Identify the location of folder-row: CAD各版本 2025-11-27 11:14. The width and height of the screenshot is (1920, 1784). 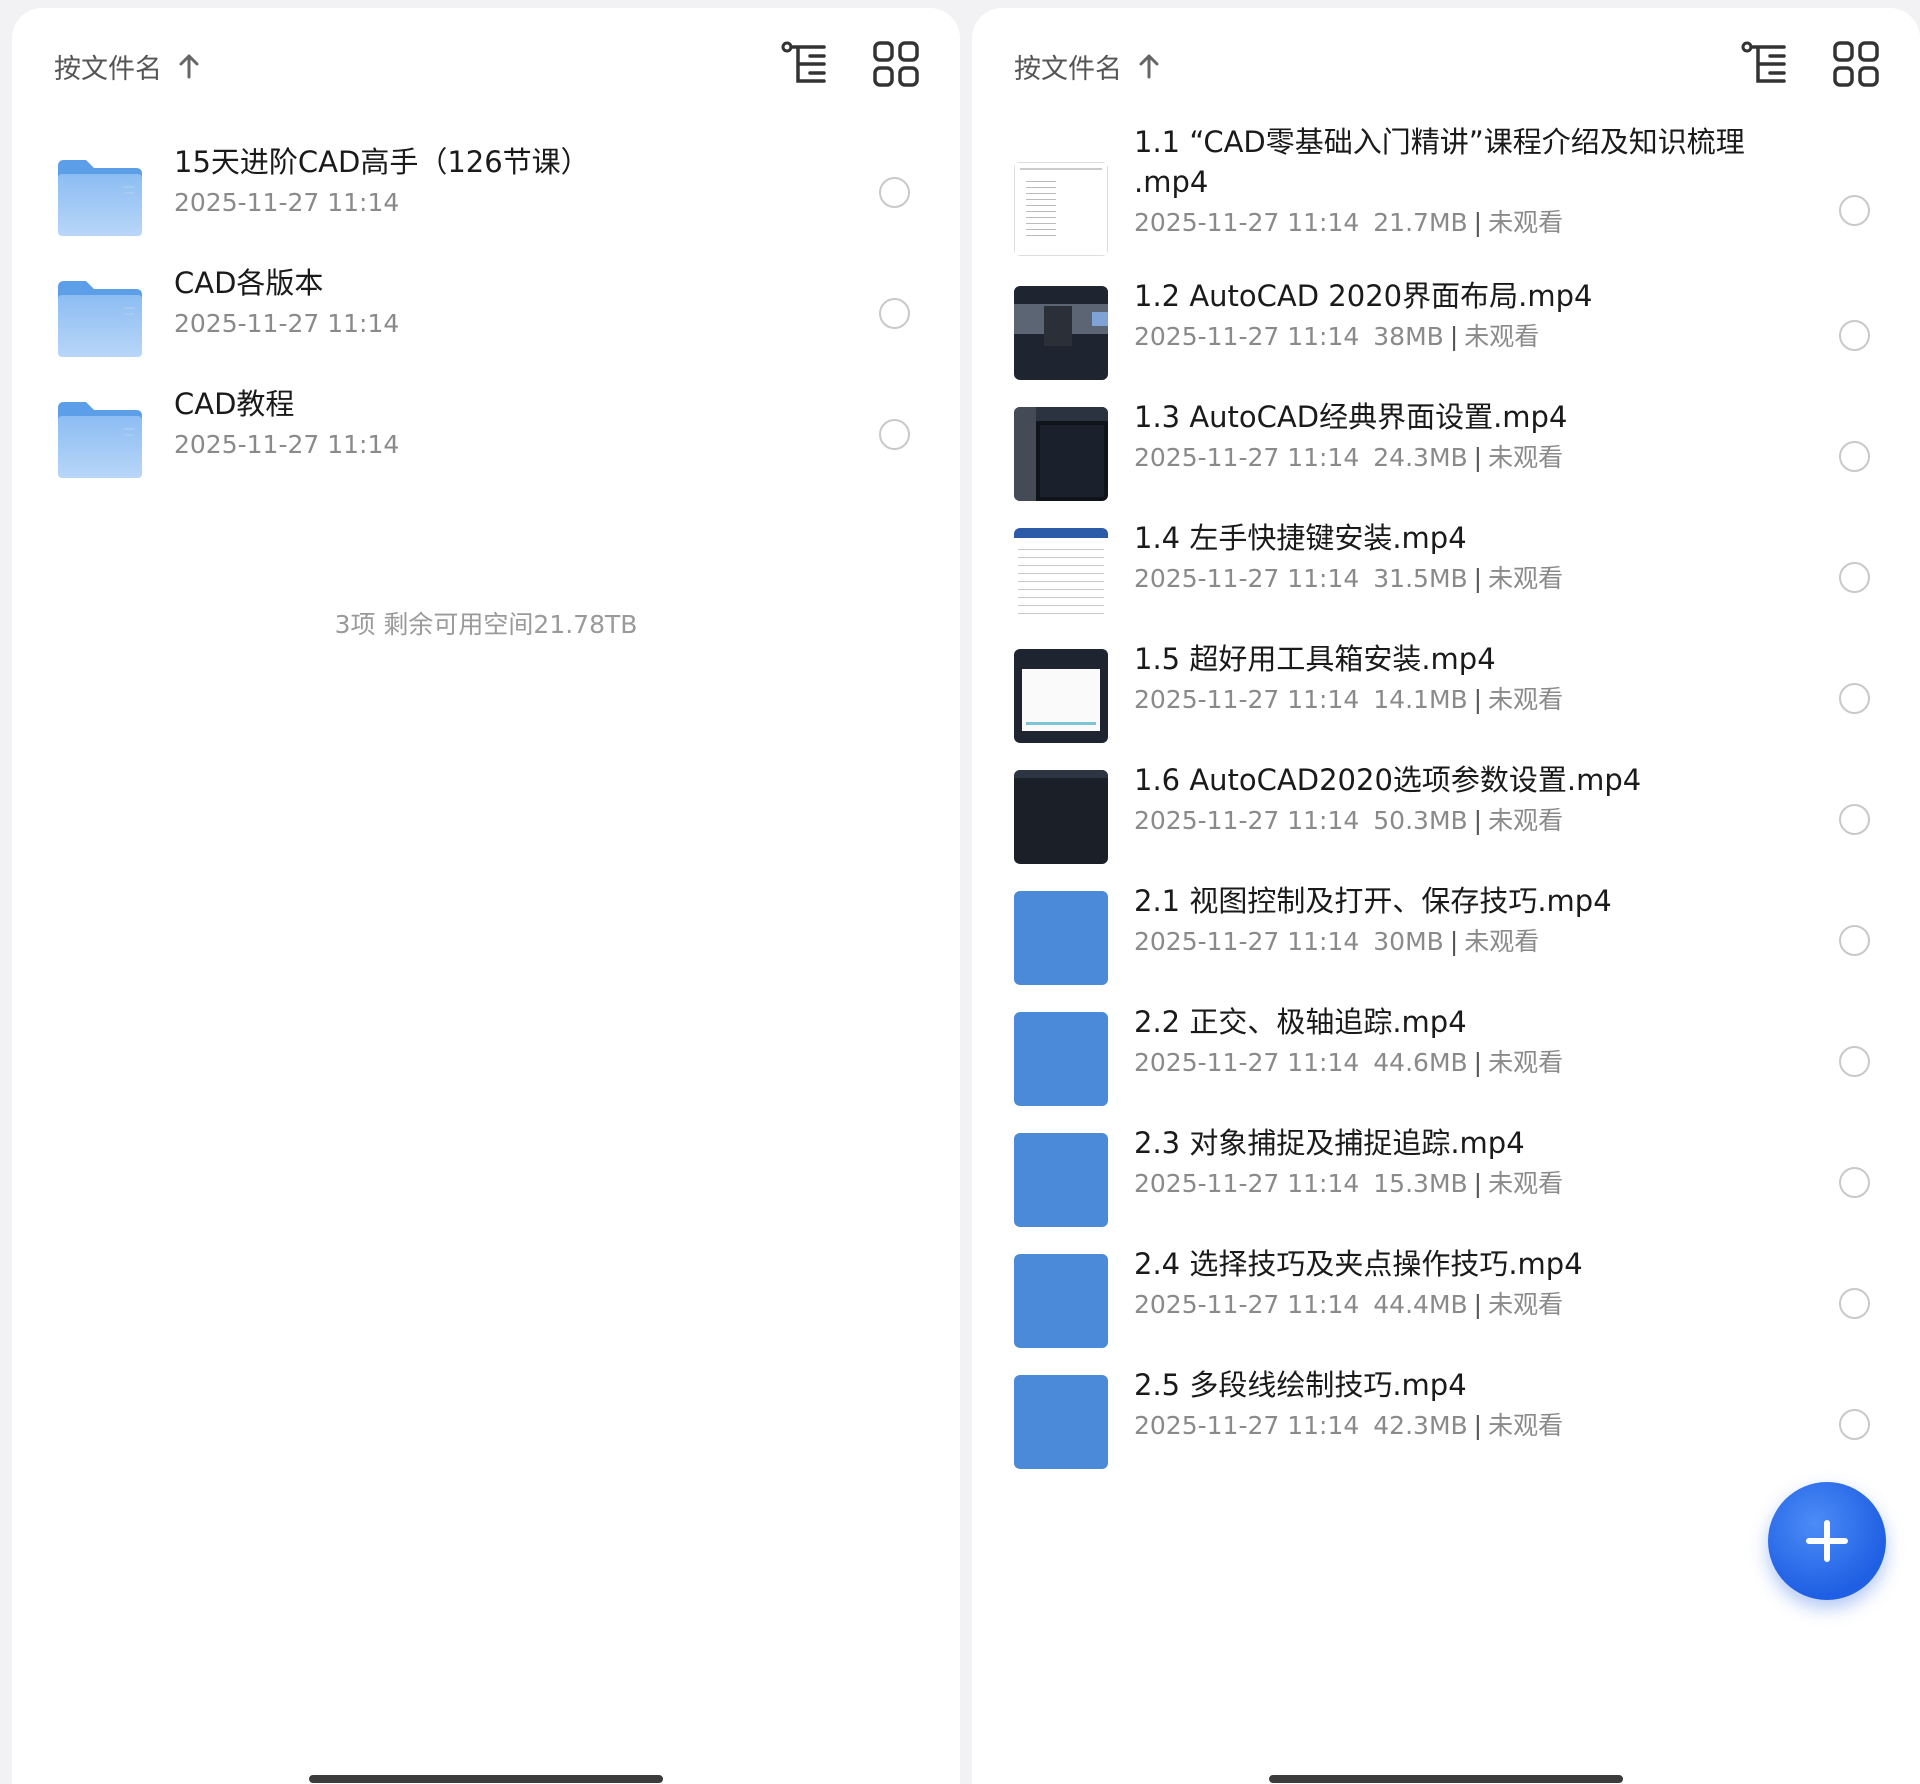
(486, 314).